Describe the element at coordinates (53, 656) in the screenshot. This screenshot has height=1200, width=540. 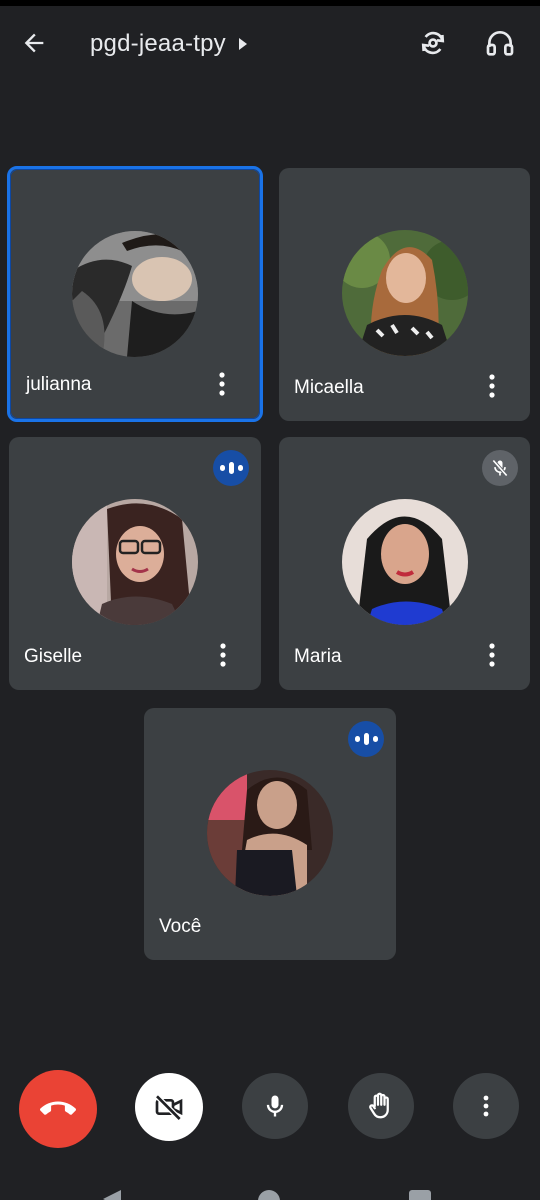
I see `participant-name: Giselle` at that location.